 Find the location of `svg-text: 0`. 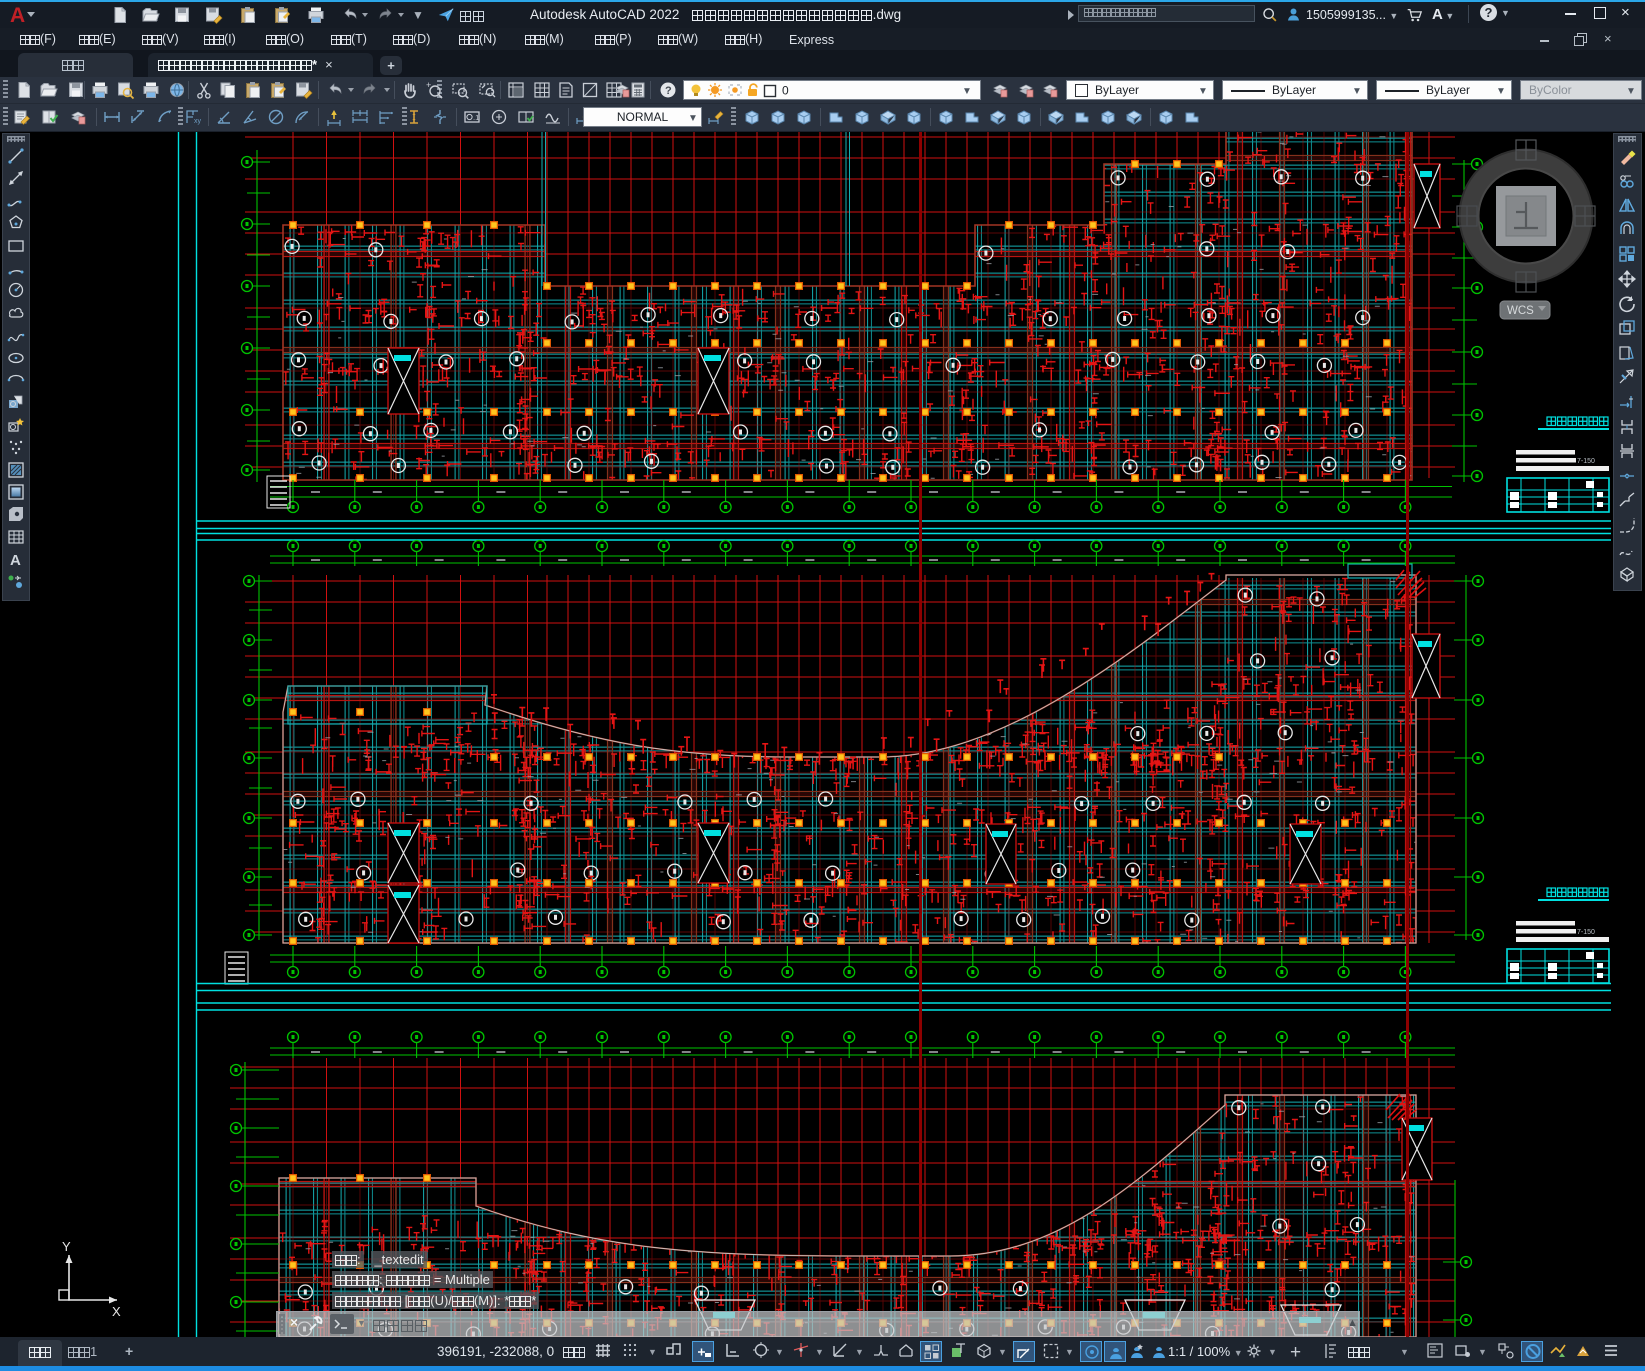

svg-text: 0 is located at coordinates (785, 91).